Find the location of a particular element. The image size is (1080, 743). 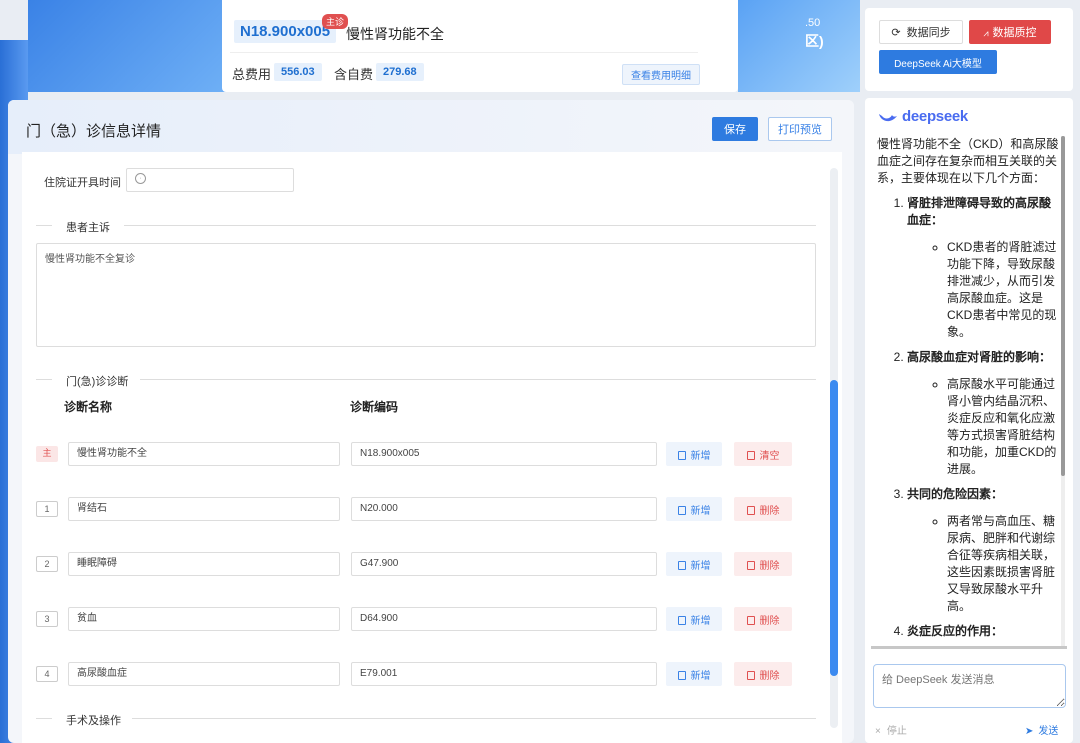

column-header-name: 诊断名称 is located at coordinates (88, 407).